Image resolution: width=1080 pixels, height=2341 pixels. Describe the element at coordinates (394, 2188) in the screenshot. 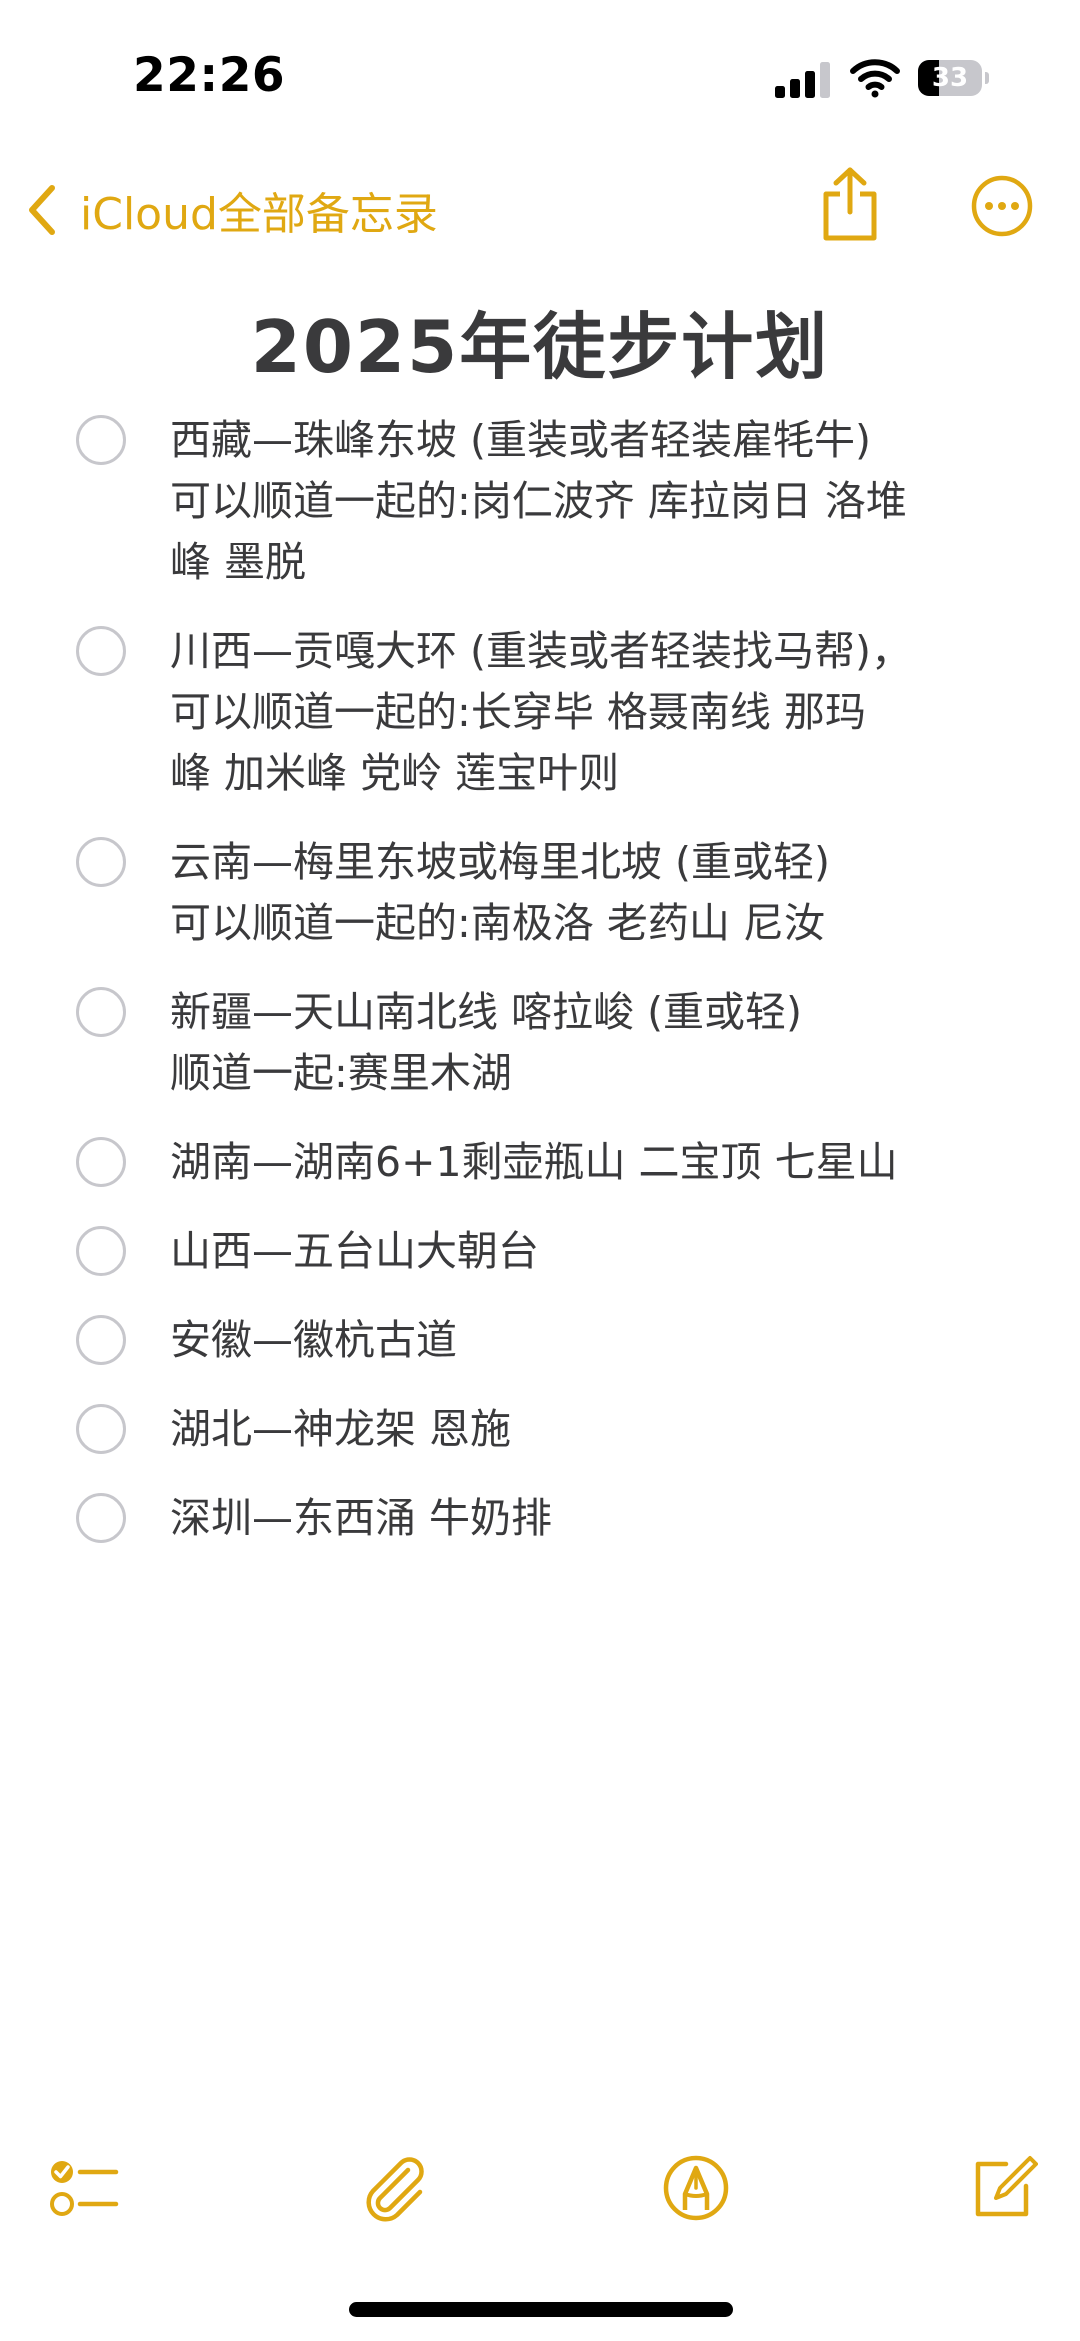

I see `paperclip-icon` at that location.